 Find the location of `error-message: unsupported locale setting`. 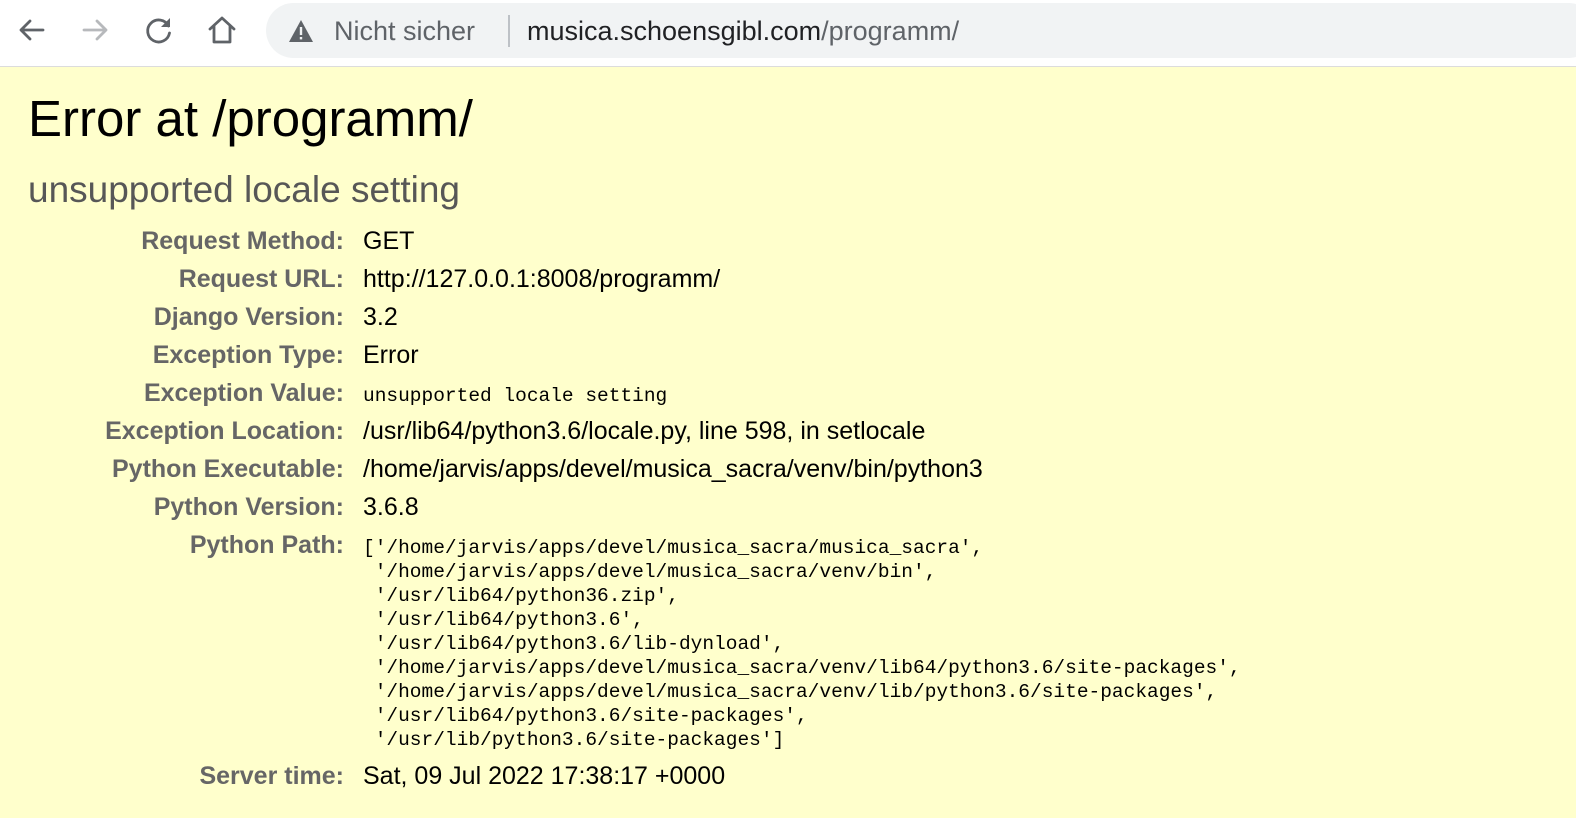

error-message: unsupported locale setting is located at coordinates (244, 189).